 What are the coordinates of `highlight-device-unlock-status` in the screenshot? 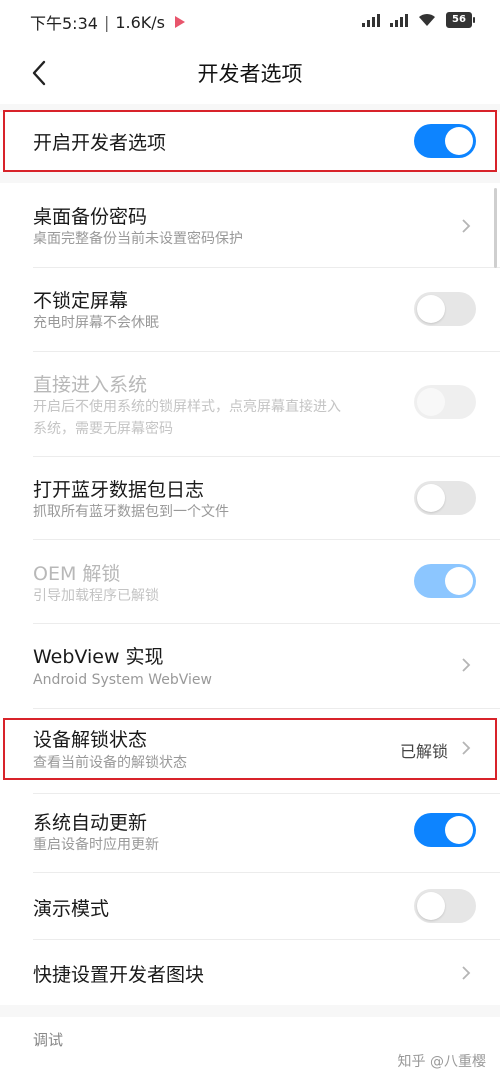 It's located at (250, 749).